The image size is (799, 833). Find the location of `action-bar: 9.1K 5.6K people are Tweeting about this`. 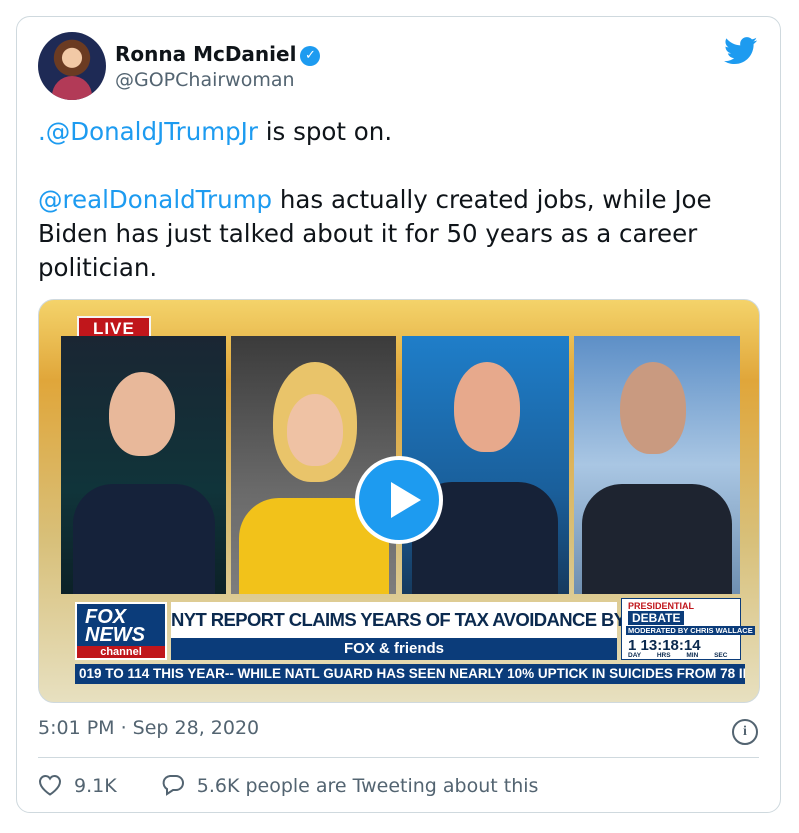

action-bar: 9.1K 5.6K people are Tweeting about this is located at coordinates (288, 785).